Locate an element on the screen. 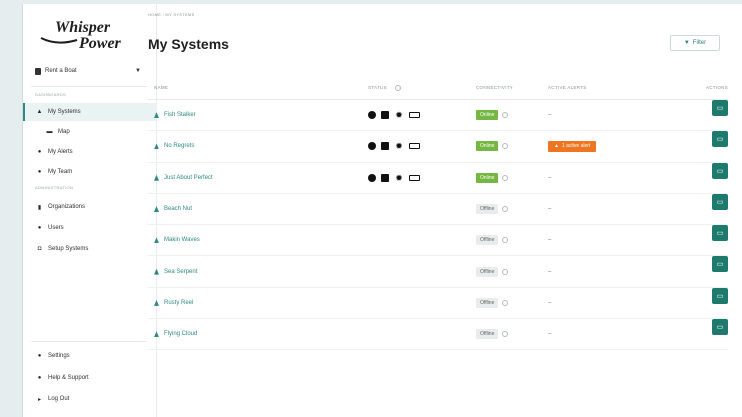 This screenshot has width=742, height=417. sidebar-item-my-systems: ▲ My Systems is located at coordinates (90, 112).